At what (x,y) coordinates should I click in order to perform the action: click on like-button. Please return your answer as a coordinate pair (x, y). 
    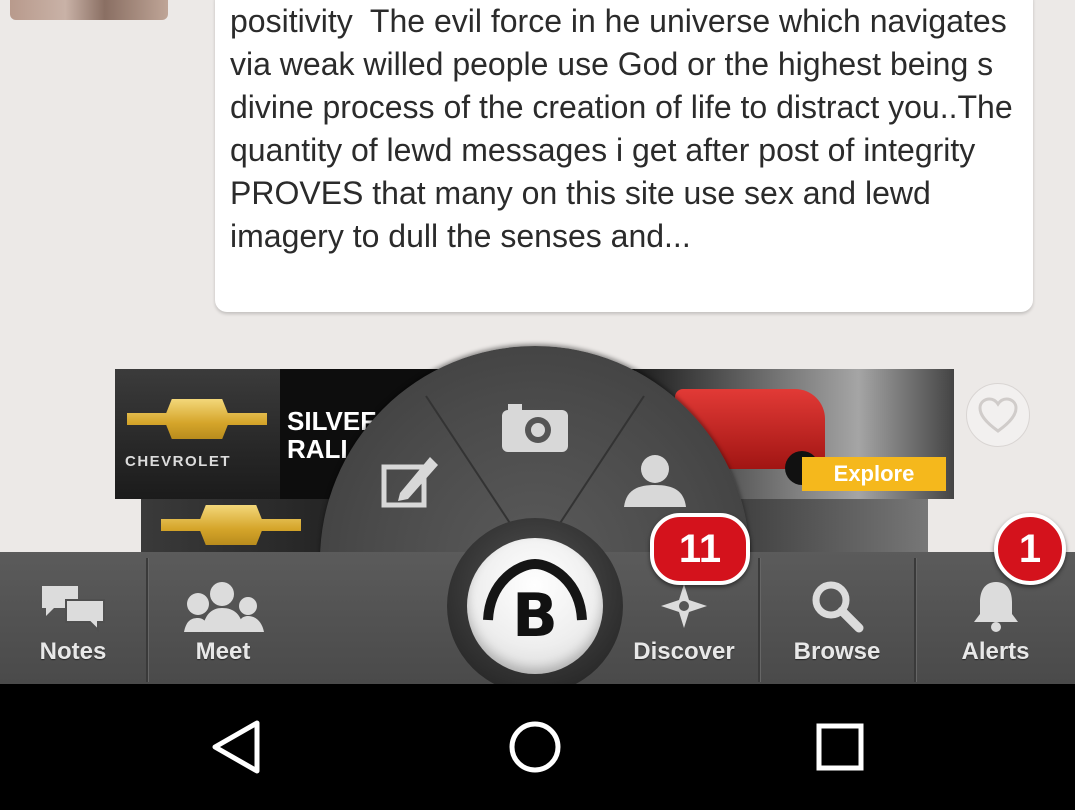
    Looking at the image, I should click on (998, 415).